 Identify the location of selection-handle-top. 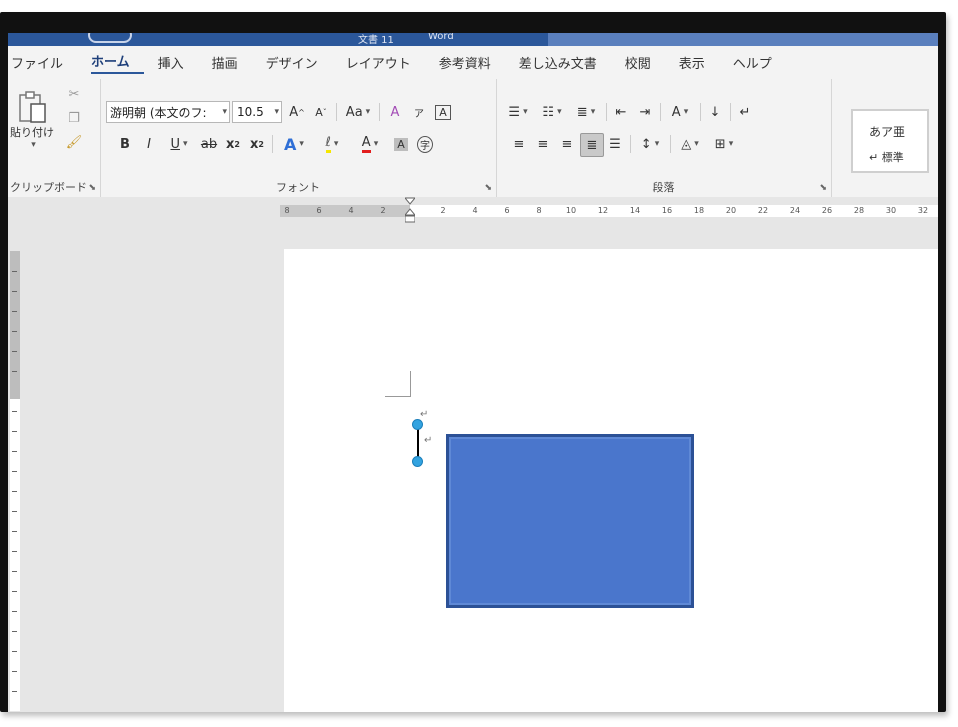
(417, 424).